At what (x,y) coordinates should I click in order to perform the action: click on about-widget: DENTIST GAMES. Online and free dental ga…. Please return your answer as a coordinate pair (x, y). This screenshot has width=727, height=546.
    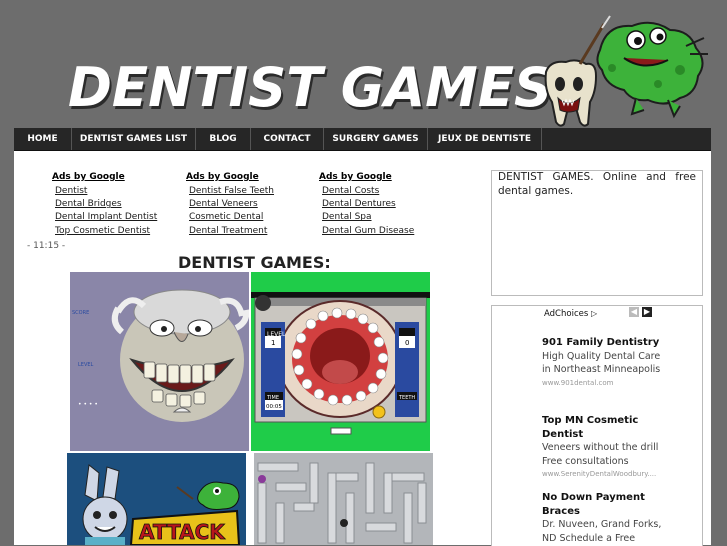
    Looking at the image, I should click on (597, 233).